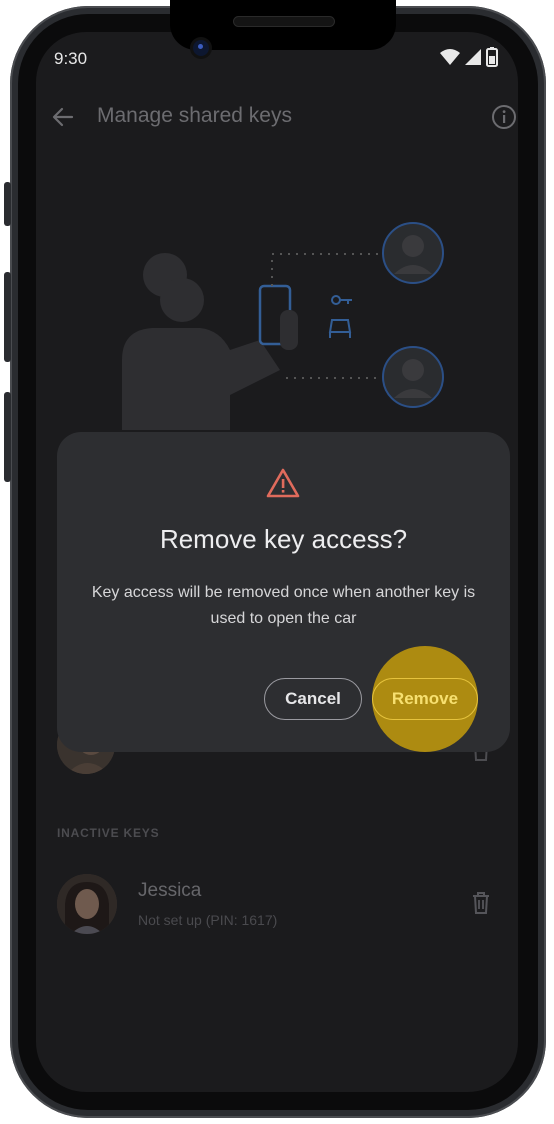 Image resolution: width=554 pixels, height=1124 pixels. What do you see at coordinates (194, 115) in the screenshot?
I see `page-title: Manage shared keys` at bounding box center [194, 115].